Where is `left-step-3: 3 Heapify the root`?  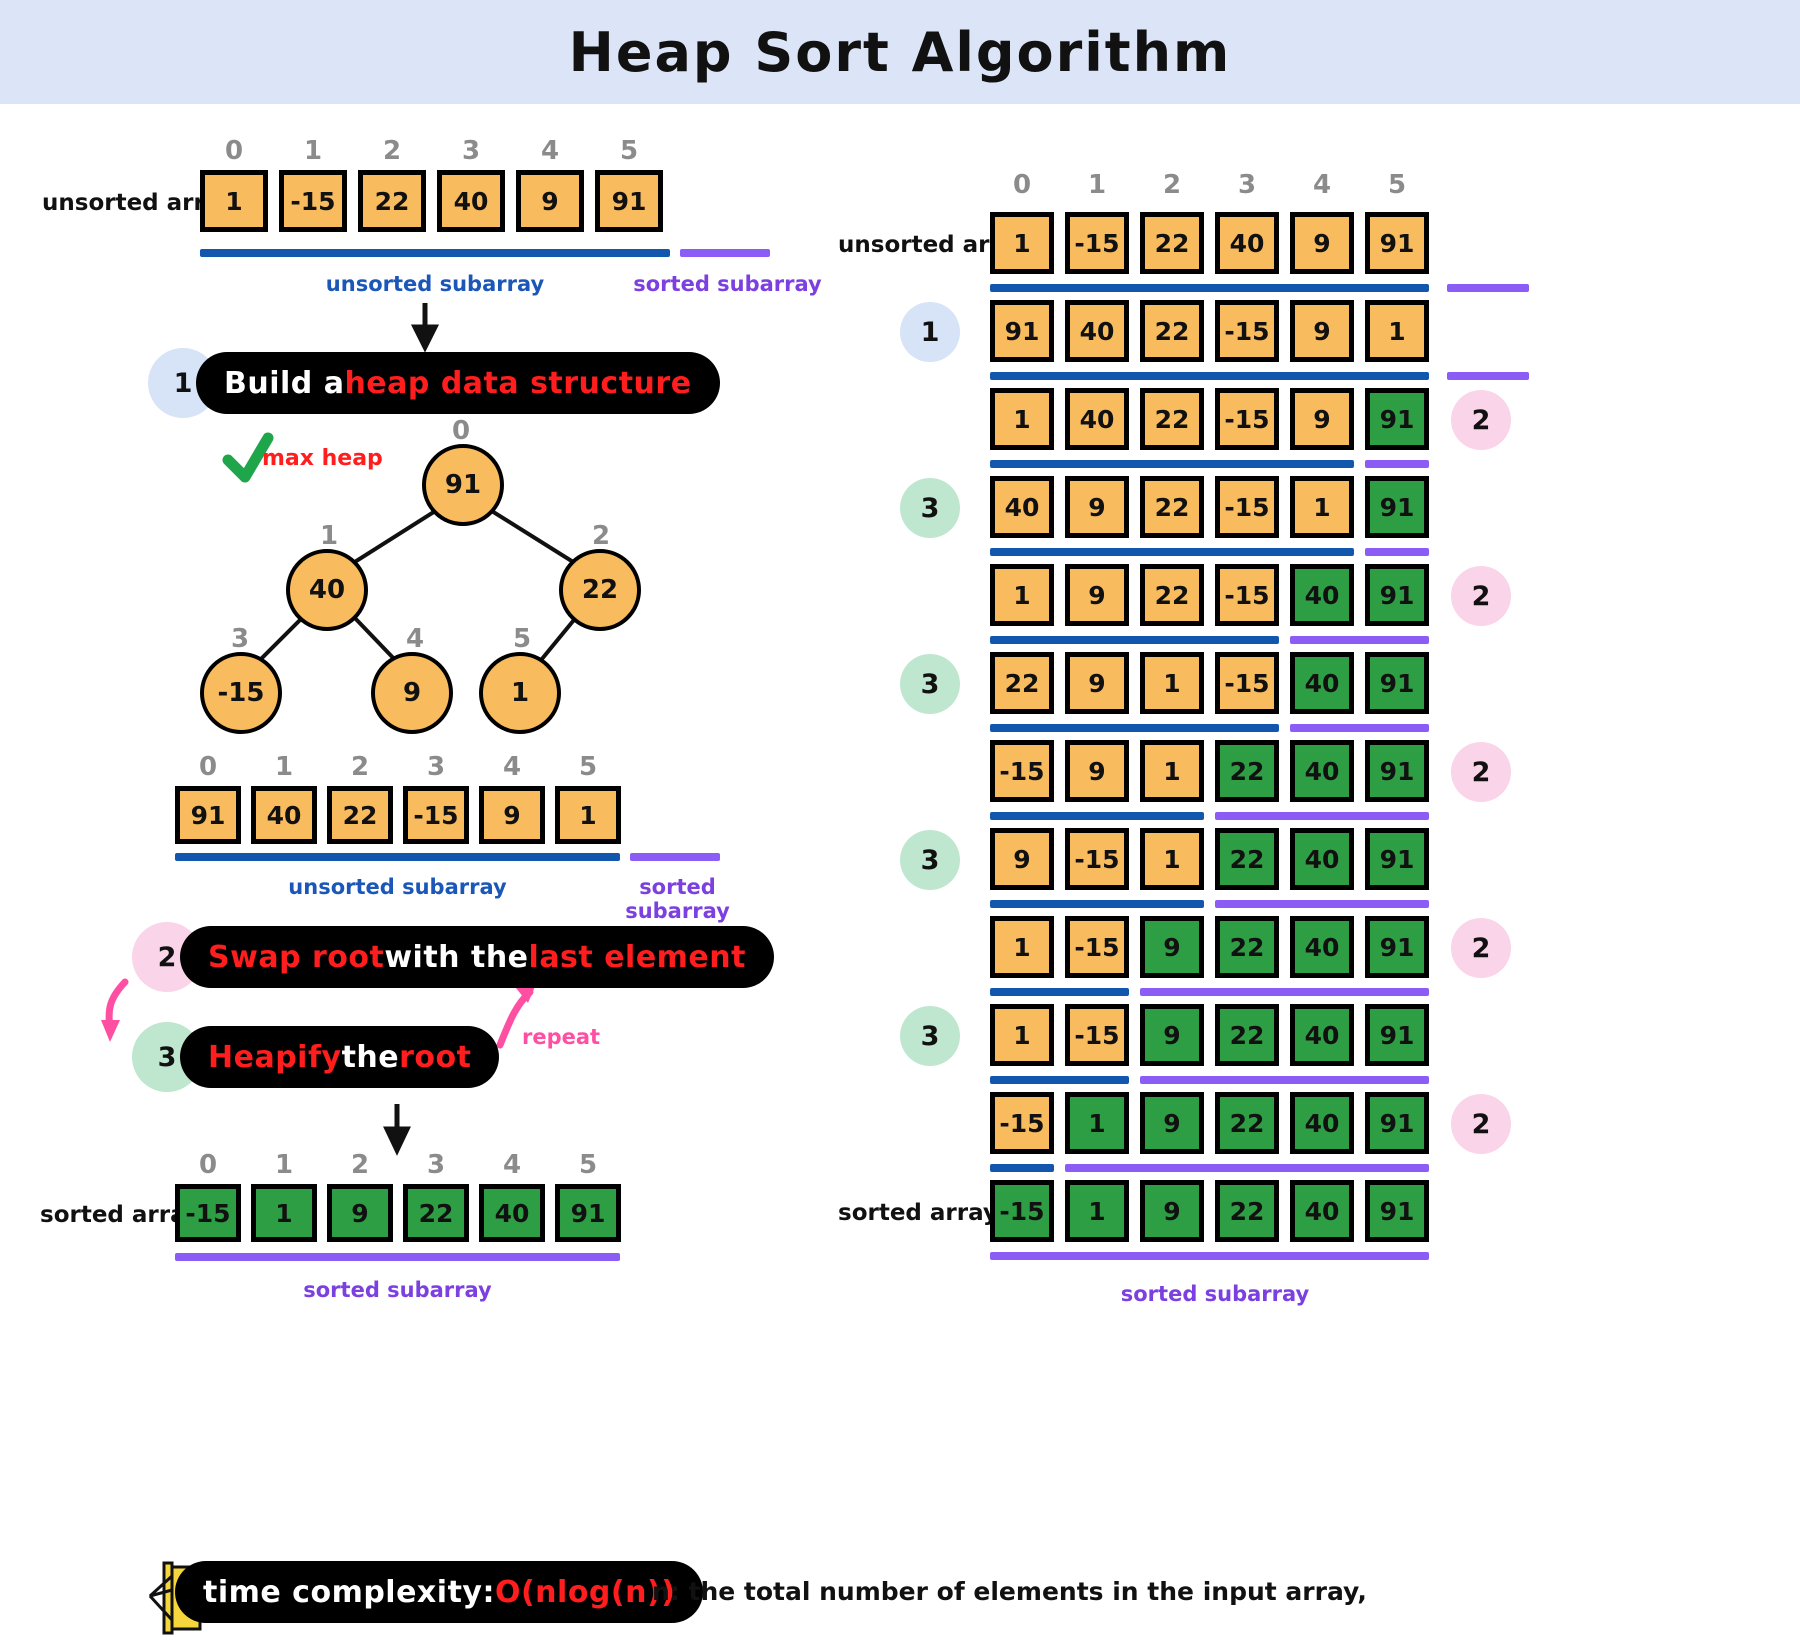 left-step-3: 3 Heapify the root is located at coordinates (316, 1057).